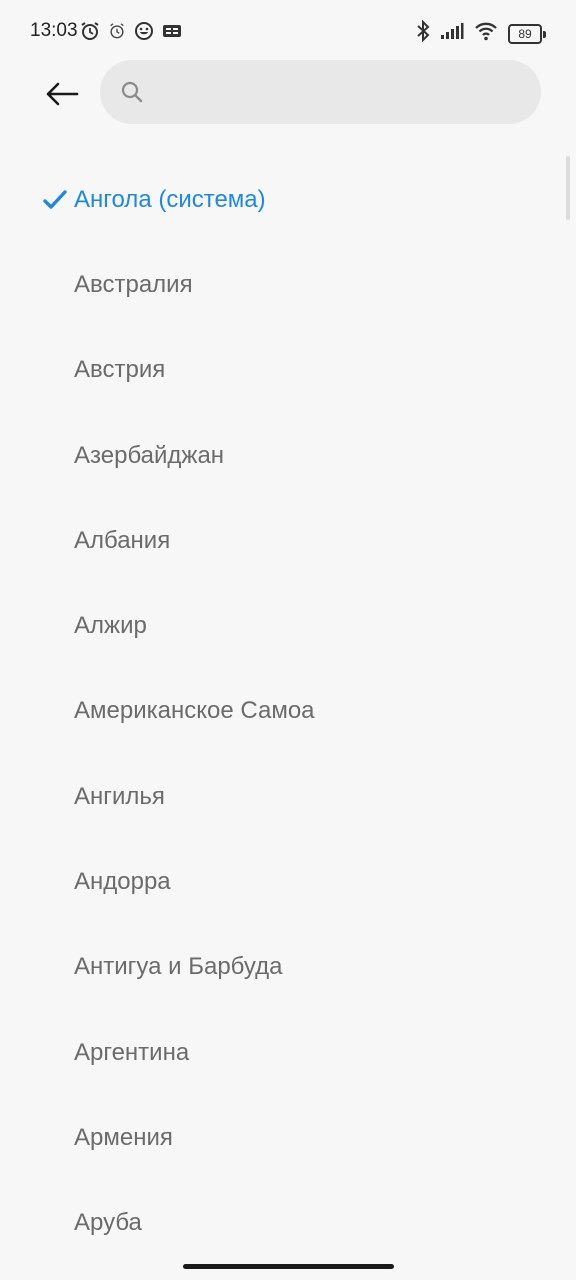 This screenshot has width=576, height=1280. I want to click on country-item: Ангилья, so click(288, 796).